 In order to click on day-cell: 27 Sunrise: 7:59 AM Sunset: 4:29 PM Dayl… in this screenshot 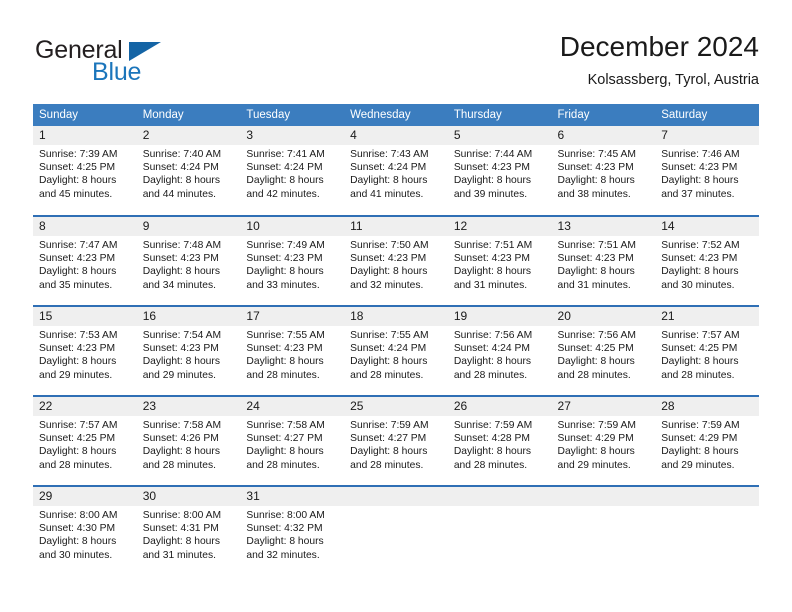, I will do `click(603, 440)`.